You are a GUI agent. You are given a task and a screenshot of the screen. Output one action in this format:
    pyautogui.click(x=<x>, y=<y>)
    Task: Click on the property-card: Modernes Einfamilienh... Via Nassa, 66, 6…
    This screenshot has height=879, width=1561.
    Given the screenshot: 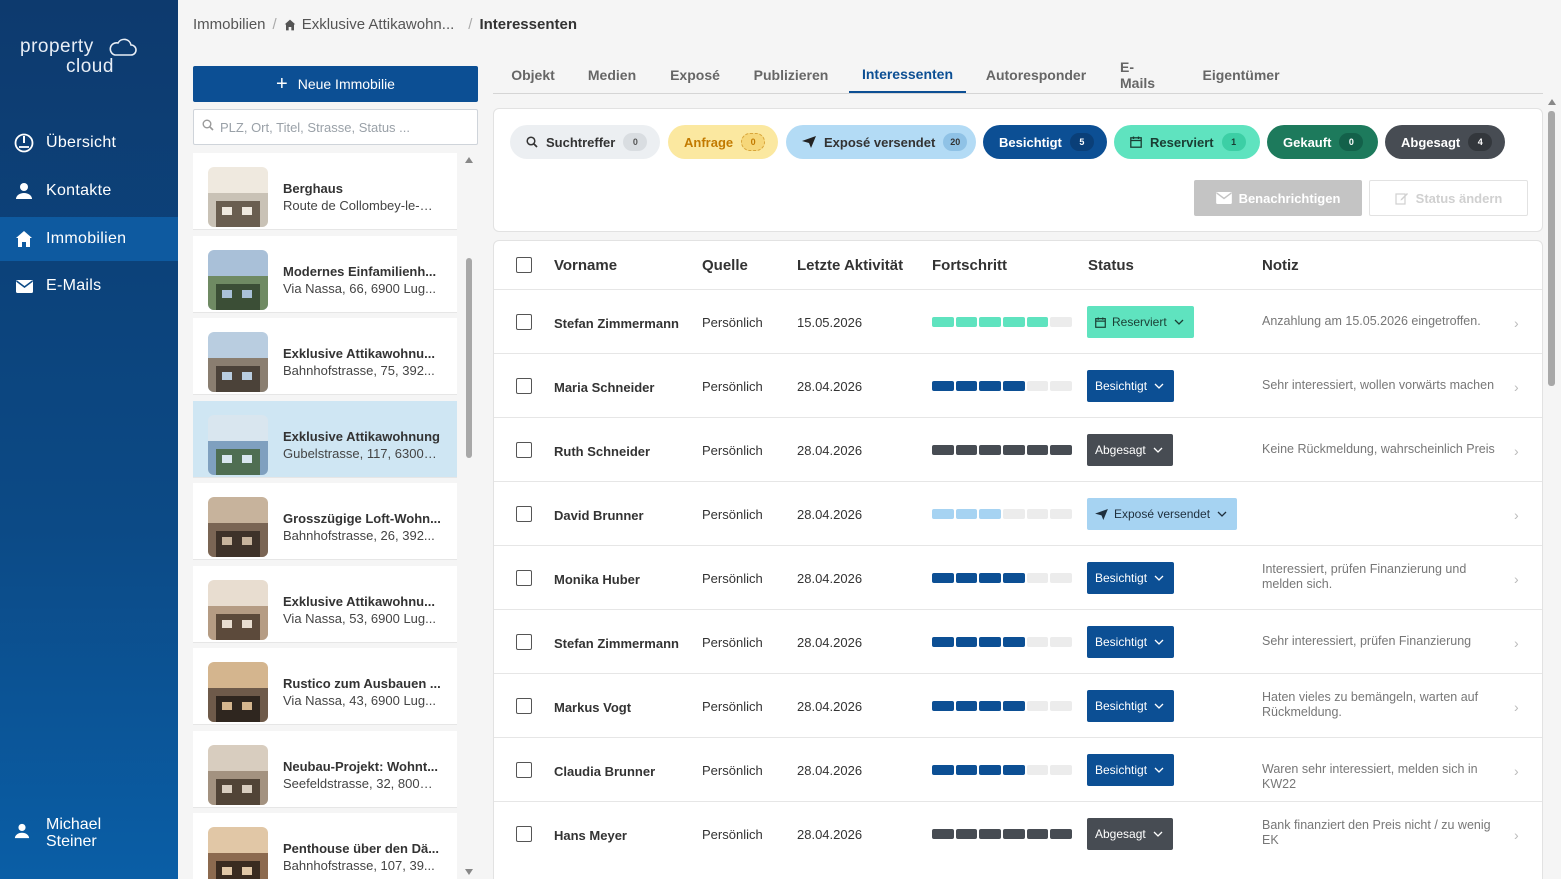 What is the action you would take?
    pyautogui.click(x=325, y=274)
    